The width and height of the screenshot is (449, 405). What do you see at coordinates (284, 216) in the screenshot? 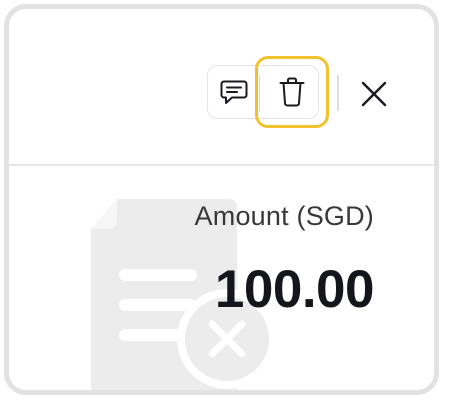
I see `amount-label: Amount (SGD)` at bounding box center [284, 216].